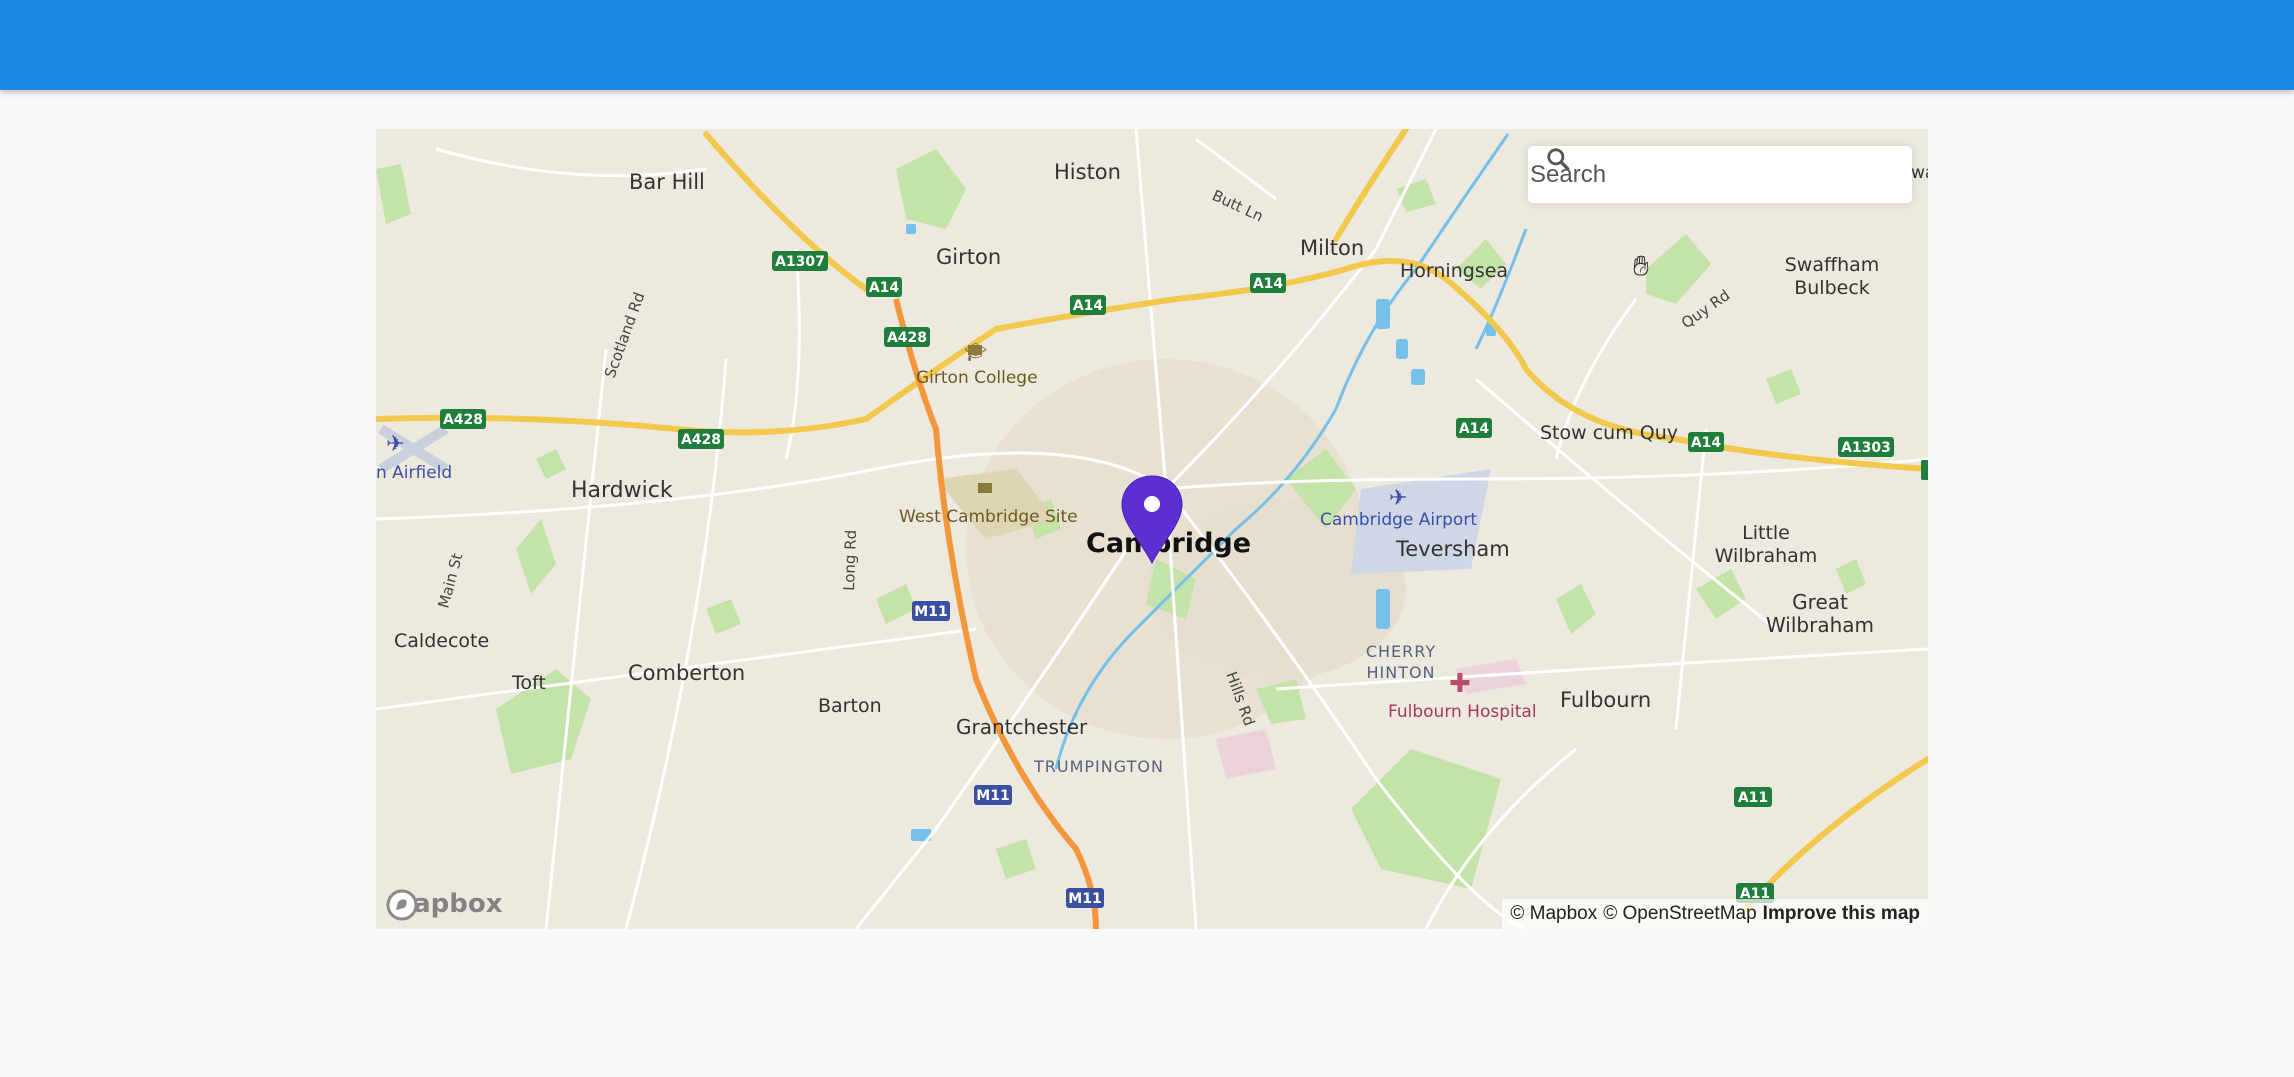 The image size is (2294, 1077). What do you see at coordinates (968, 257) in the screenshot?
I see `place-label-girton: Girton` at bounding box center [968, 257].